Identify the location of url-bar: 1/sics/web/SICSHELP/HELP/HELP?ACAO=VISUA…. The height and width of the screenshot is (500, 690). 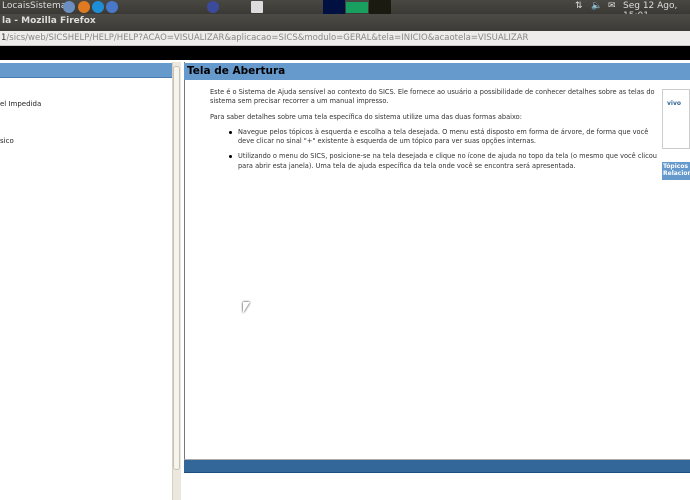
(345, 38).